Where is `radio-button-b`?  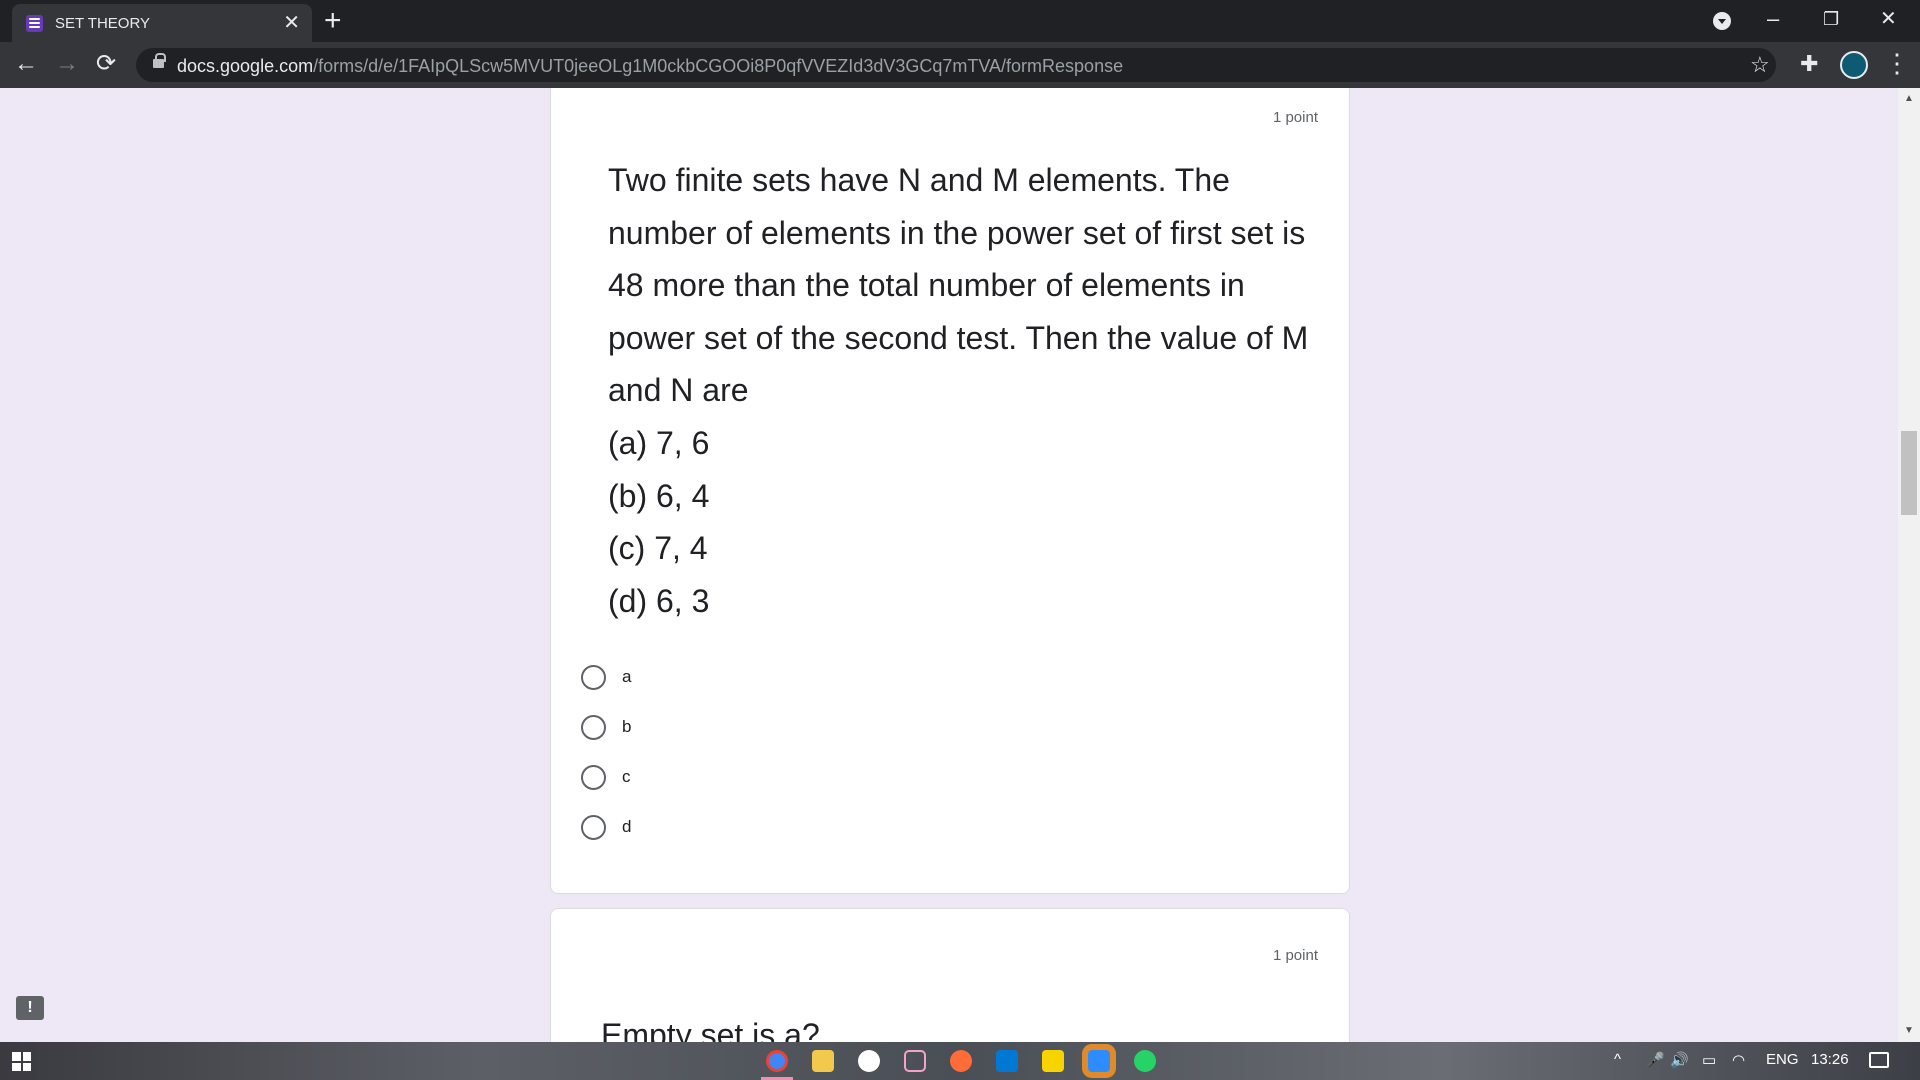
radio-button-b is located at coordinates (593, 727).